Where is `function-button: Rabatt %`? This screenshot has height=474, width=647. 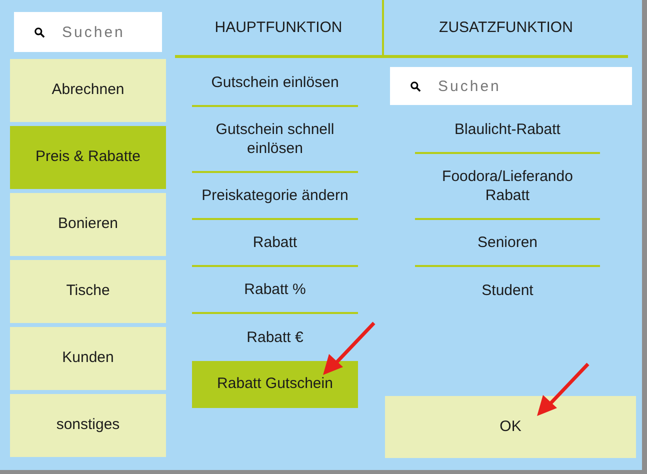 function-button: Rabatt % is located at coordinates (275, 290).